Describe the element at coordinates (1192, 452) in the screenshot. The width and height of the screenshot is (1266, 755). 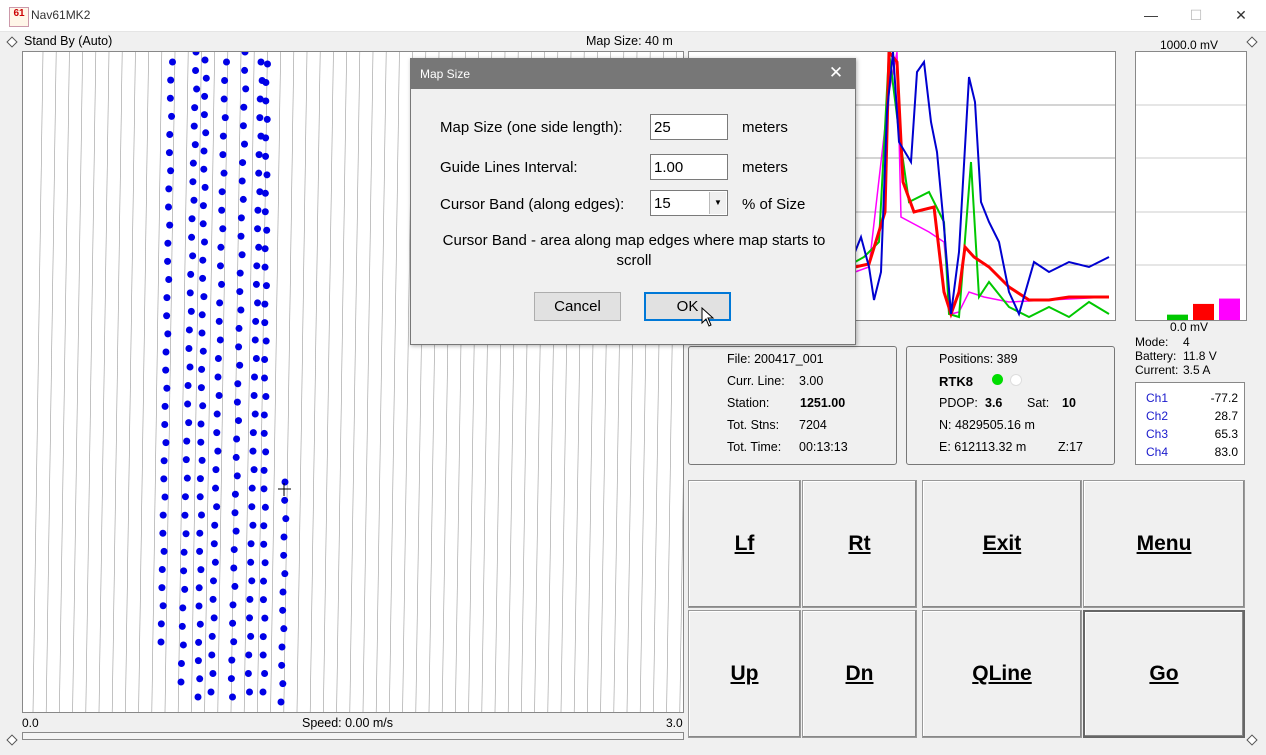
I see `channel-row: Ch4 83.0` at that location.